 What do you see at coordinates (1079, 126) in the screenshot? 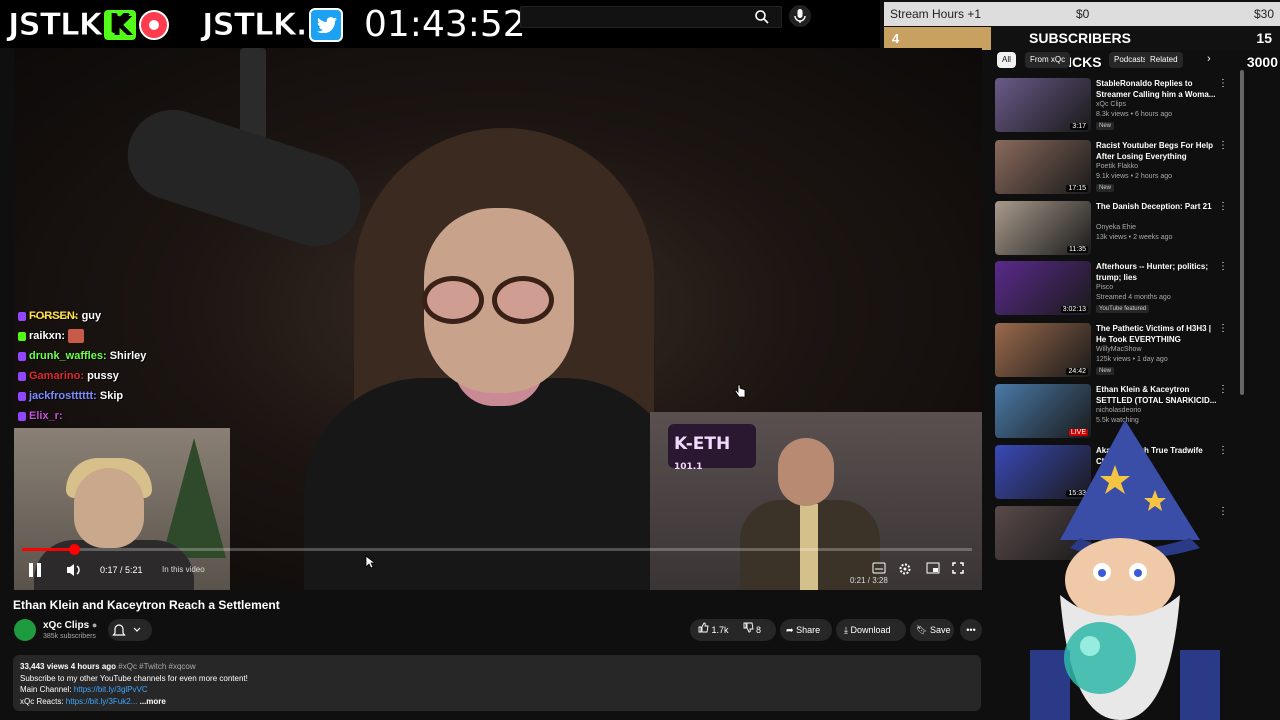
I see `video-duration: 3:17` at bounding box center [1079, 126].